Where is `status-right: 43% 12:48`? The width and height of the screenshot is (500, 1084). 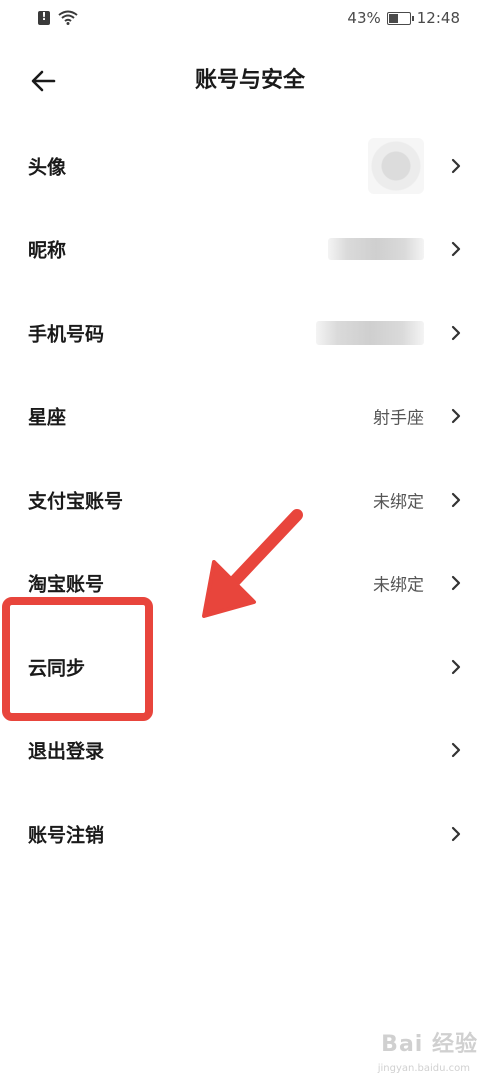
status-right: 43% 12:48 is located at coordinates (403, 18).